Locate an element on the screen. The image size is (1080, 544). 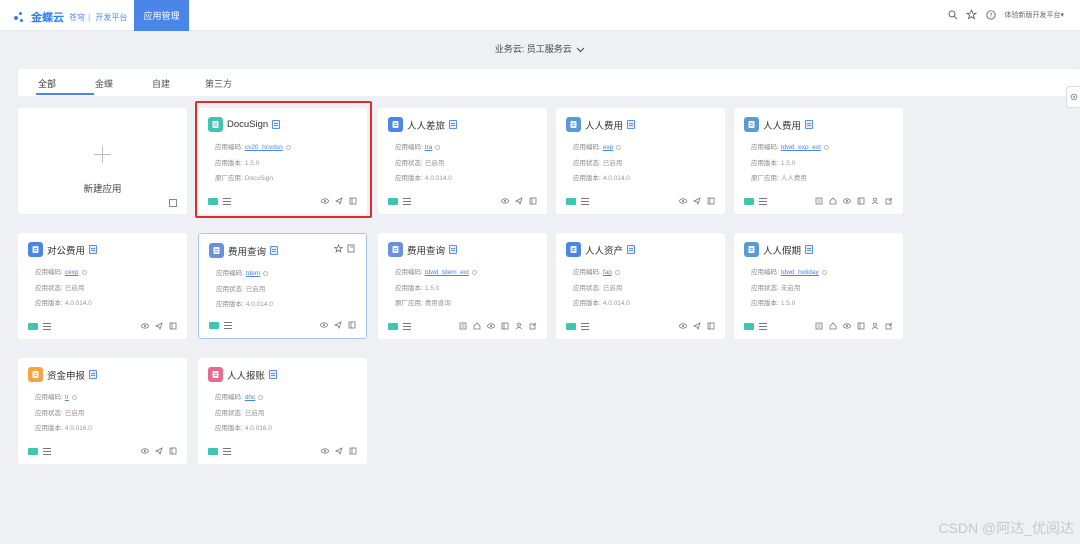
app-code-link: tdem is located at coordinates (253, 273).